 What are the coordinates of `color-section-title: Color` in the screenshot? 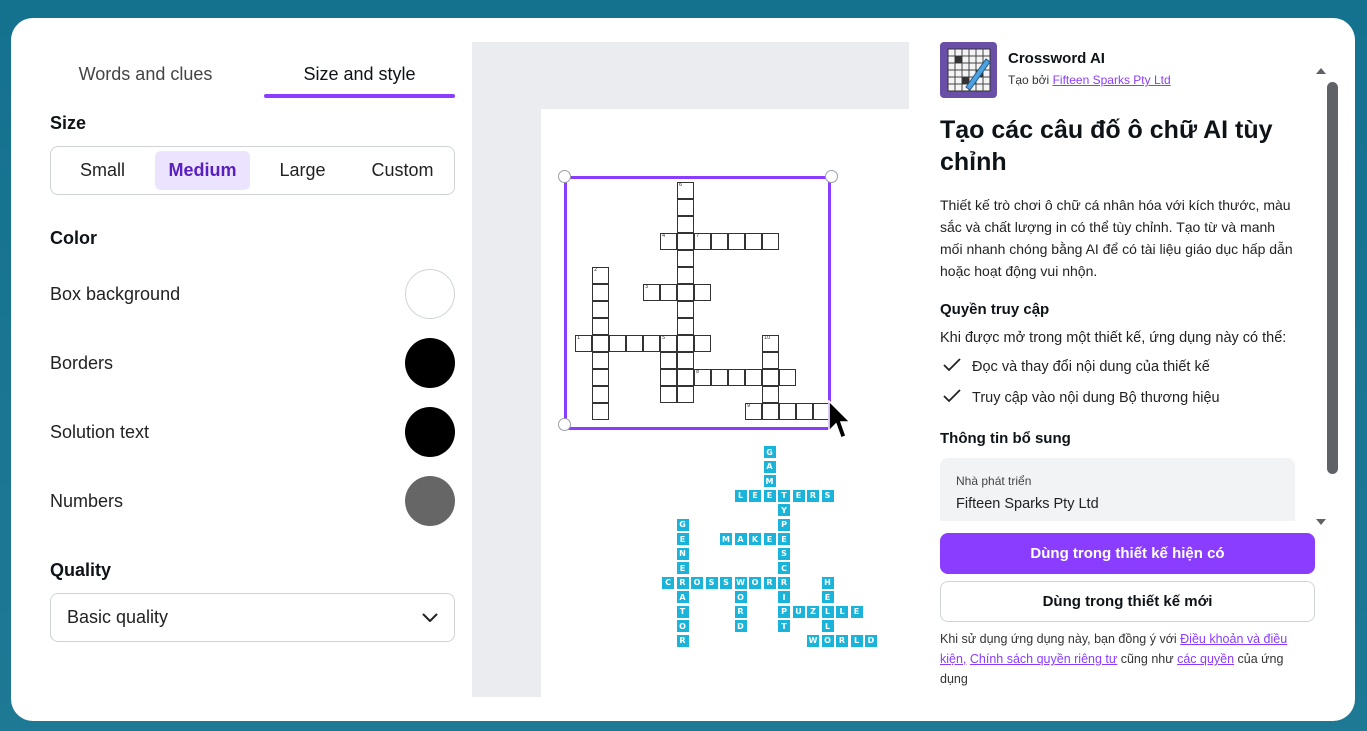 It's located at (73, 238).